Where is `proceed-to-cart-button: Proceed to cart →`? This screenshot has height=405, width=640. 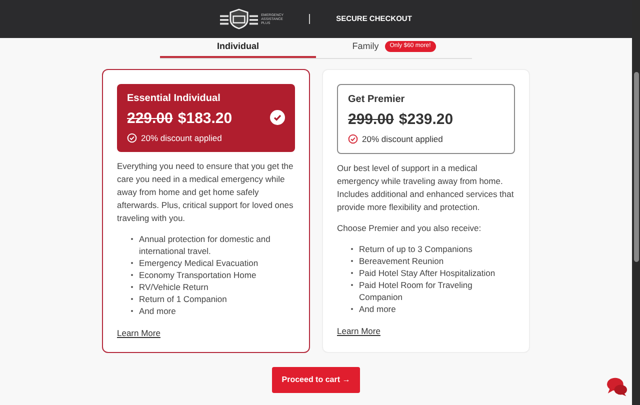
proceed-to-cart-button: Proceed to cart → is located at coordinates (316, 379).